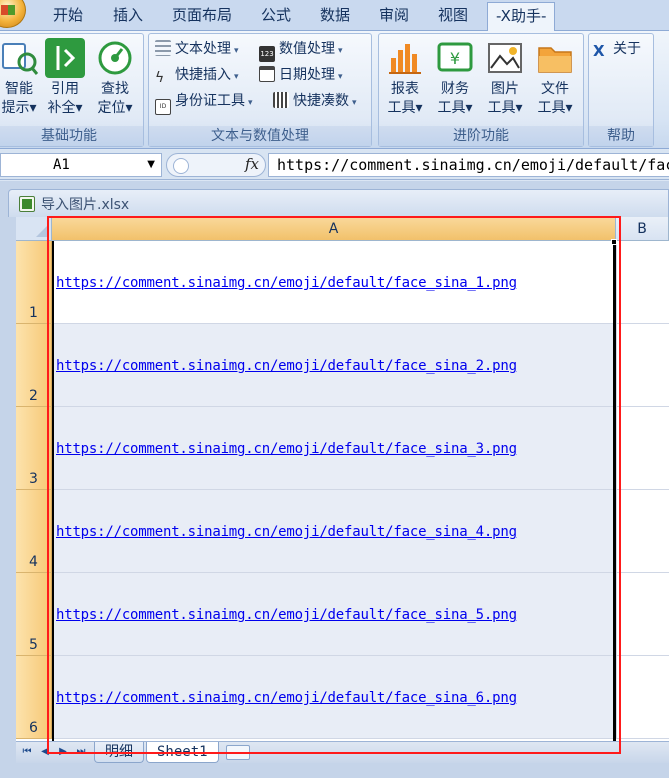  I want to click on ribbon-tab-bar: 开始 插入 页面布局 公式 数据 审阅 视图 -X助手-, so click(334, 16).